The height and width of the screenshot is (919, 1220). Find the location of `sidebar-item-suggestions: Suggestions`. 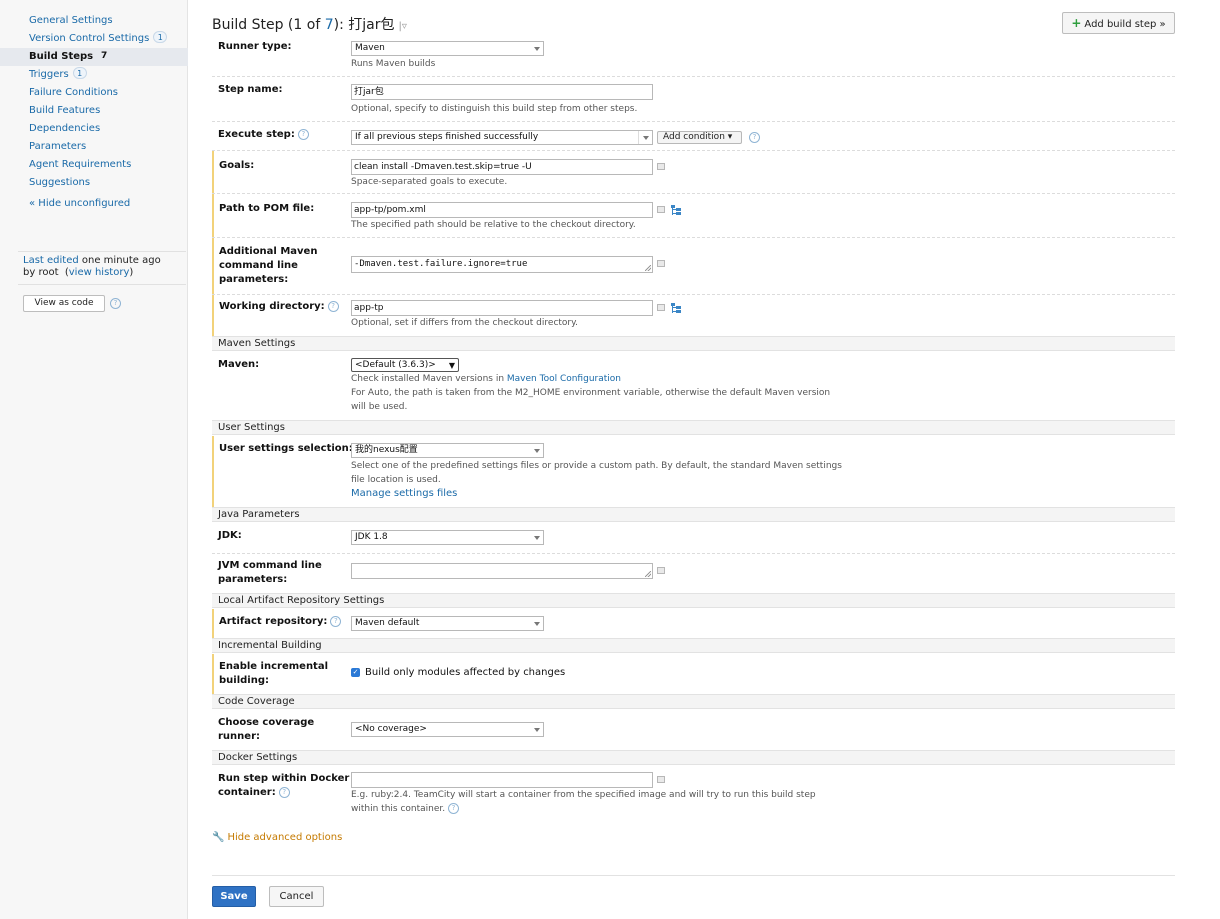

sidebar-item-suggestions: Suggestions is located at coordinates (94, 183).